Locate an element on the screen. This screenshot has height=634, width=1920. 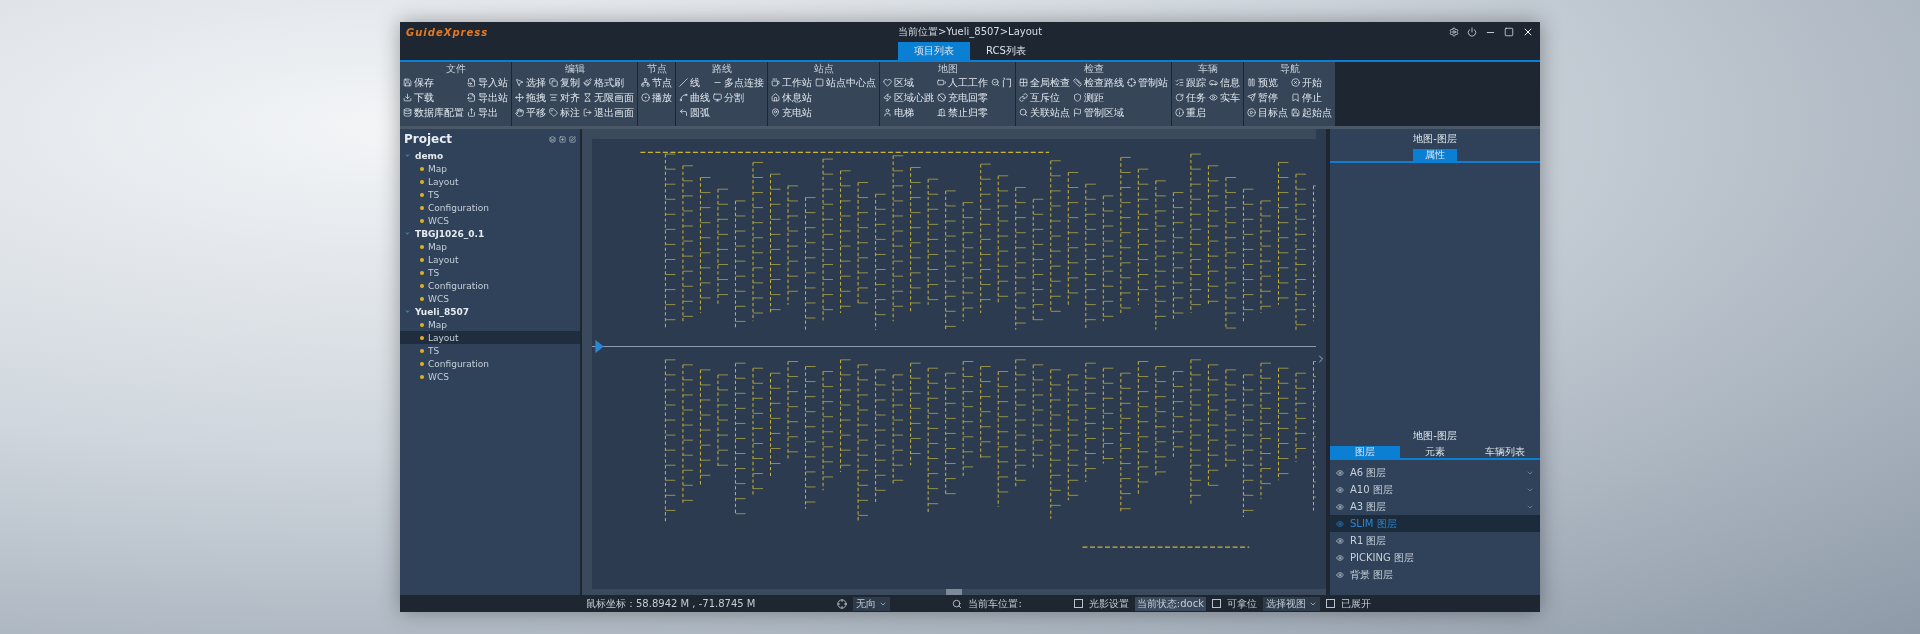
ribbon-button: 多点连接 is located at coordinates (738, 82).